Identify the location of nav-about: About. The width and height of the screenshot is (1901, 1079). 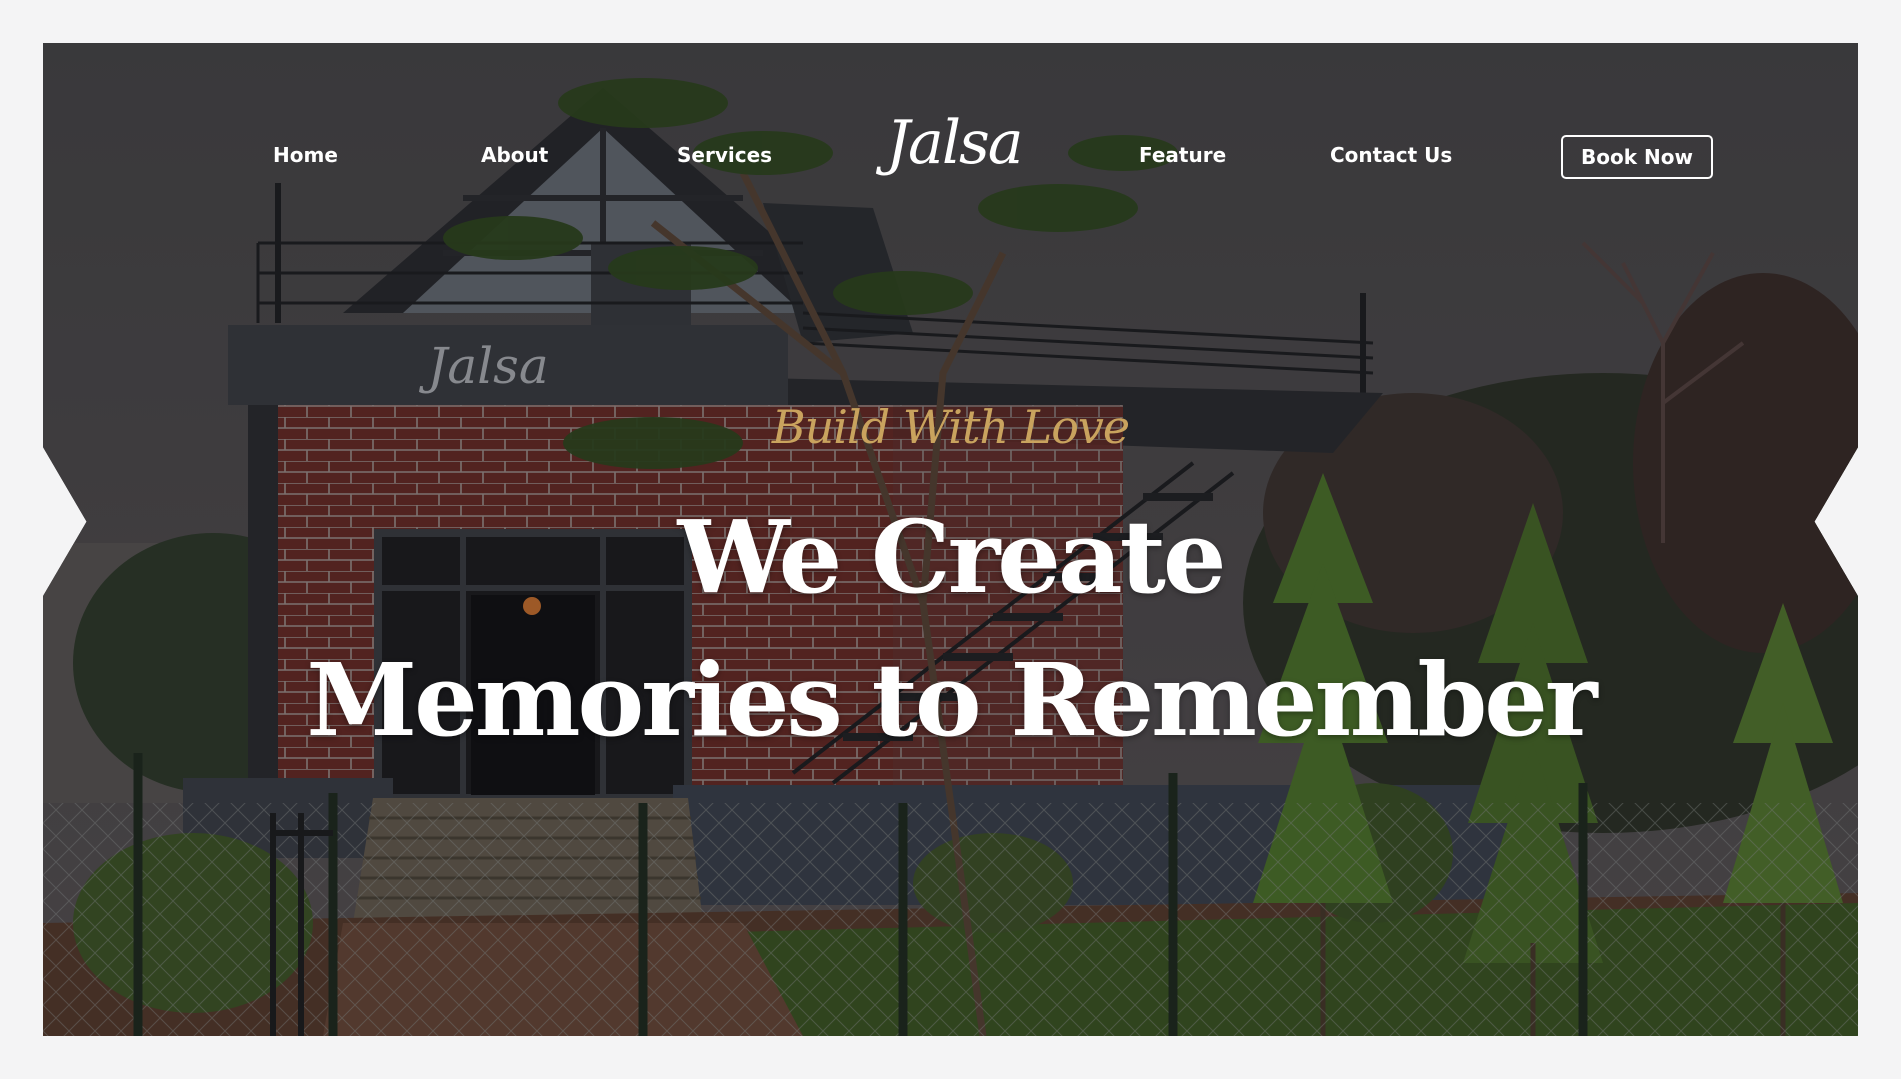
(514, 155).